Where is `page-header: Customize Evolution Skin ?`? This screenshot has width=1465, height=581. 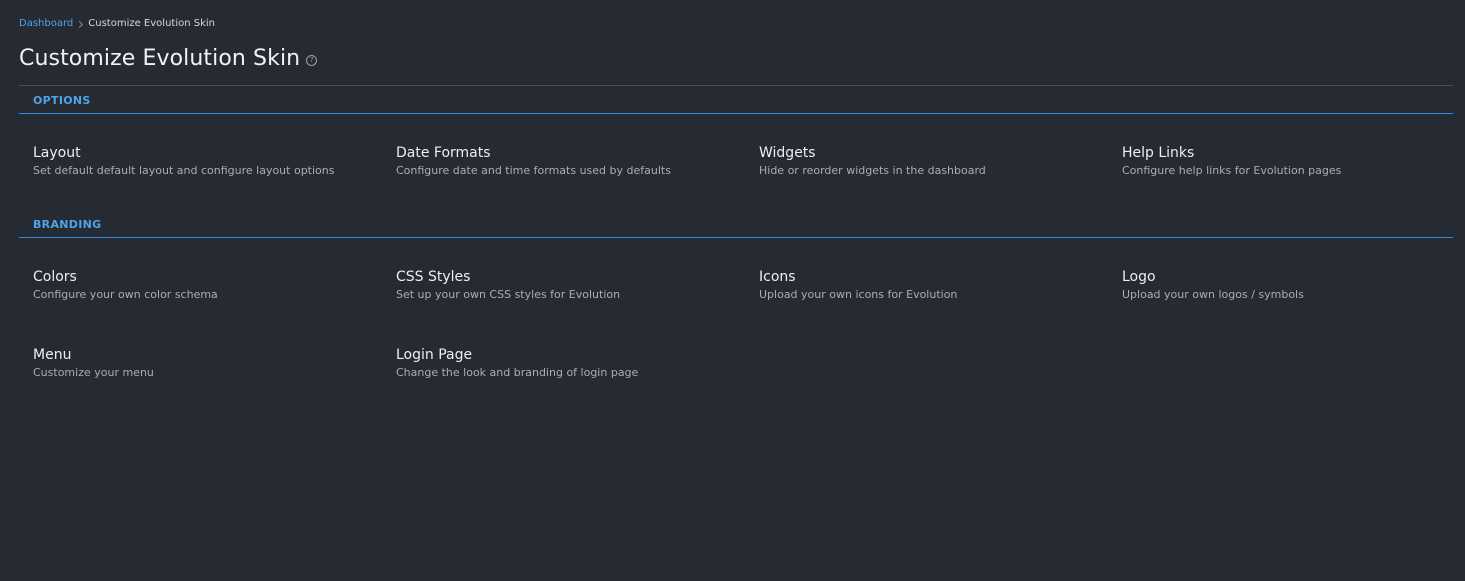
page-header: Customize Evolution Skin ? is located at coordinates (168, 58).